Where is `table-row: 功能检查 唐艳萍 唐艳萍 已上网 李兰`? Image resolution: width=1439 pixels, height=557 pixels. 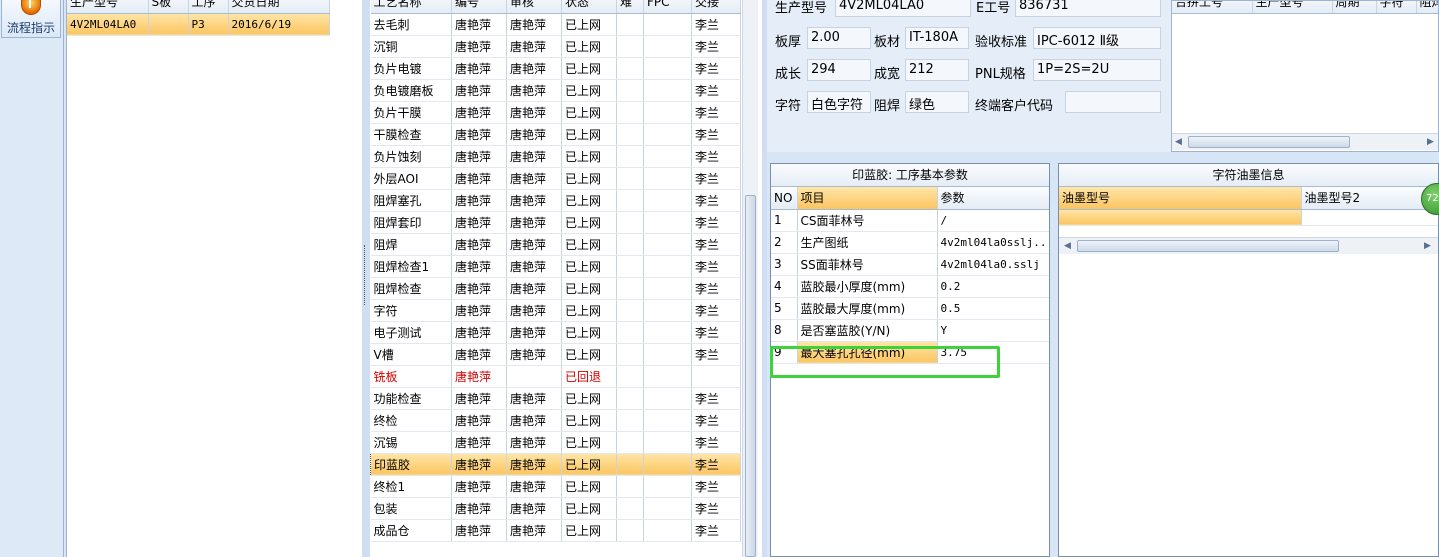 table-row: 功能检查 唐艳萍 唐艳萍 已上网 李兰 is located at coordinates (555, 398).